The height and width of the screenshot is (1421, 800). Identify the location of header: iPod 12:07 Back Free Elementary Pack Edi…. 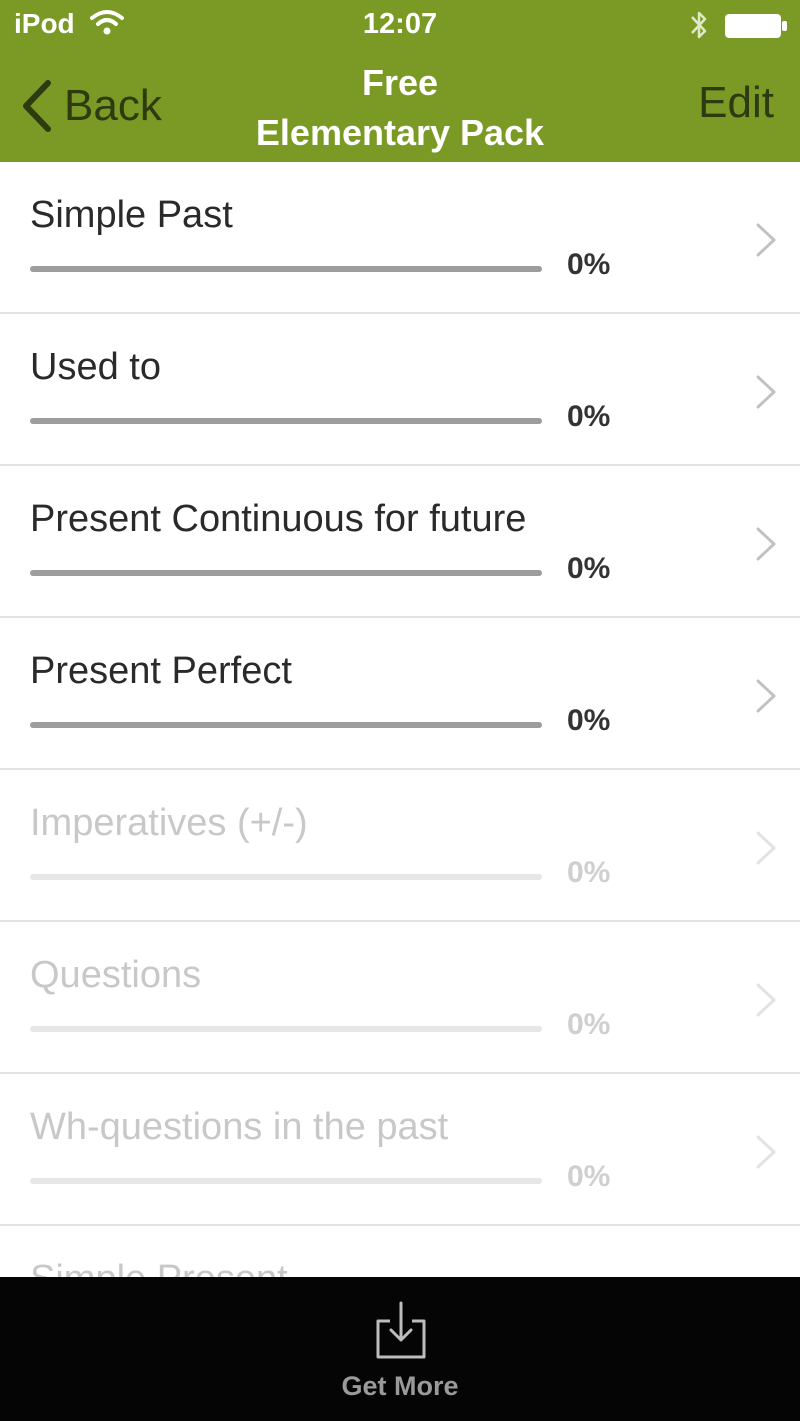
(400, 81).